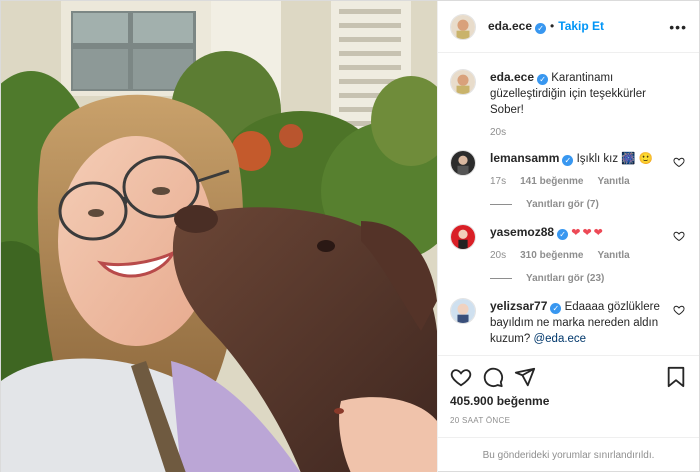  Describe the element at coordinates (568, 420) in the screenshot. I see `post-timestamp: 20 SAAT ÖNCE` at that location.